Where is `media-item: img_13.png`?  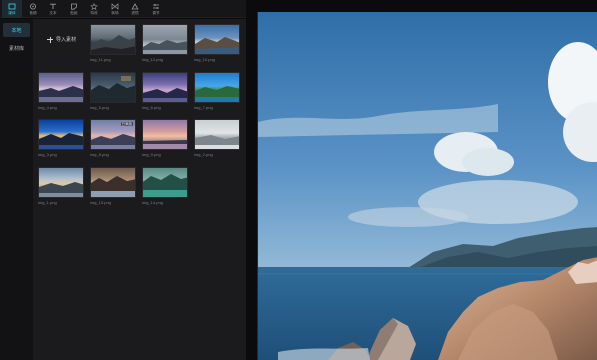
media-item: img_13.png is located at coordinates (113, 186).